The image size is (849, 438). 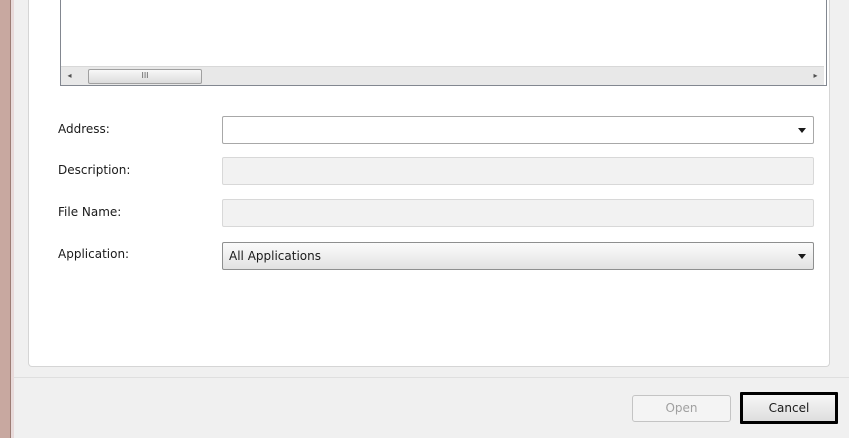 I want to click on scroll-right-icon: ▸, so click(x=815, y=76).